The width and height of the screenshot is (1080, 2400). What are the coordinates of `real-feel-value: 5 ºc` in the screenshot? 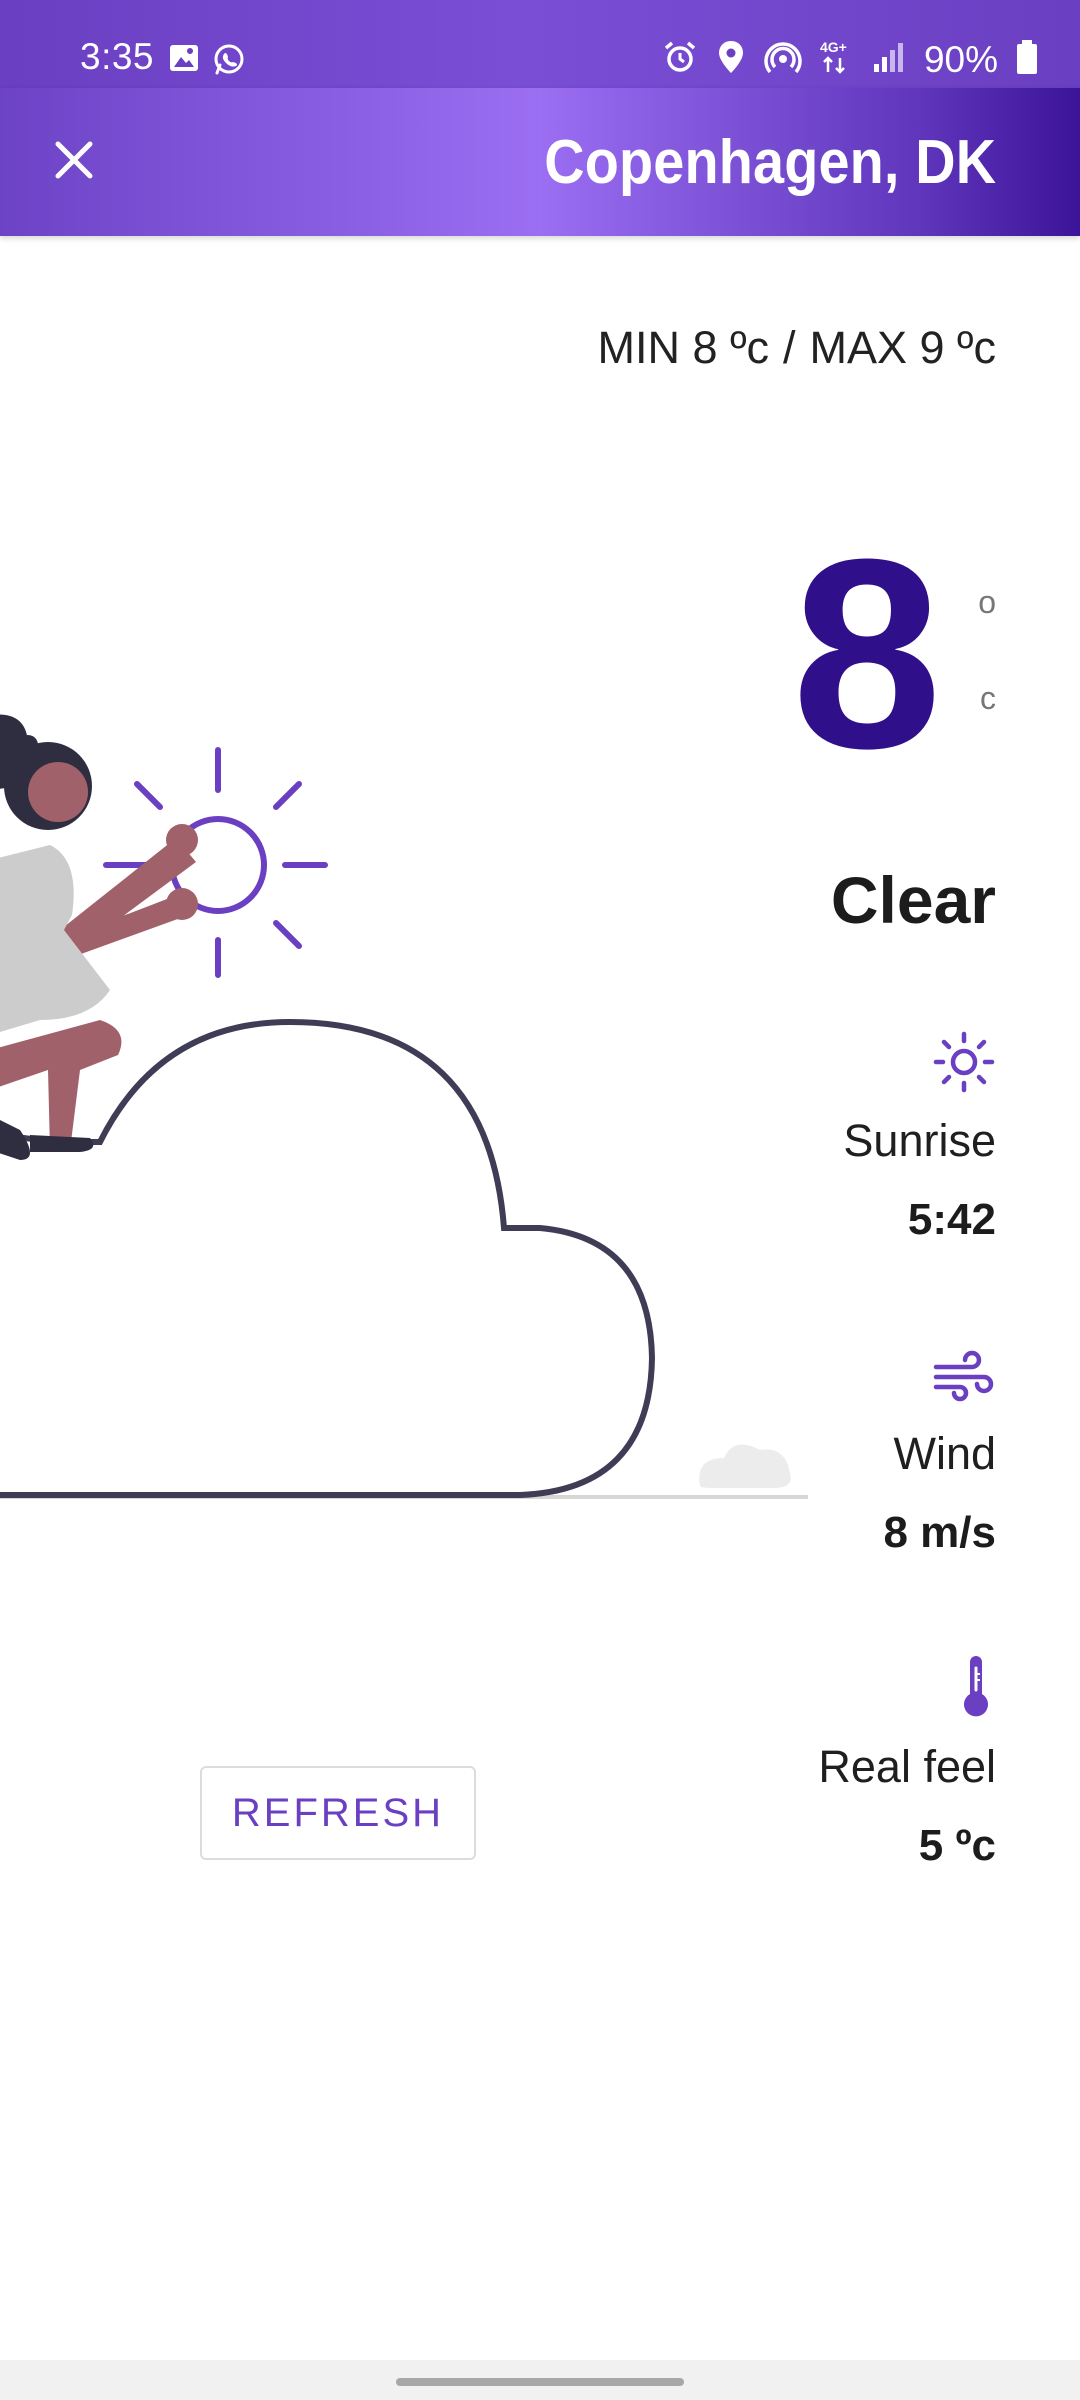 It's located at (957, 1845).